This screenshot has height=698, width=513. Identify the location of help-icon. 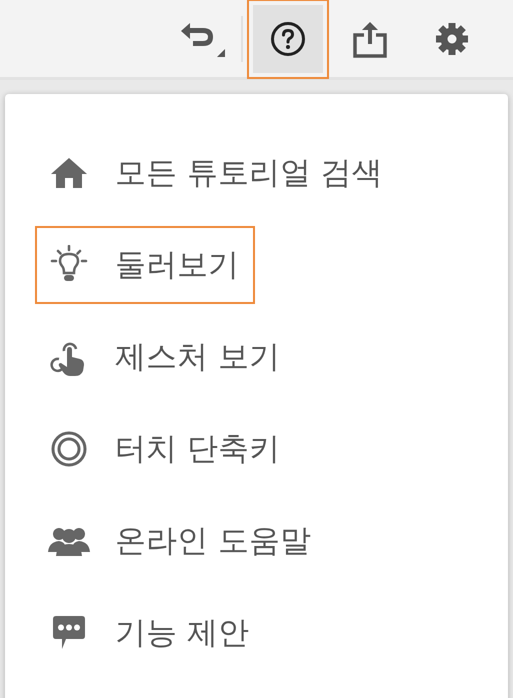
(288, 38).